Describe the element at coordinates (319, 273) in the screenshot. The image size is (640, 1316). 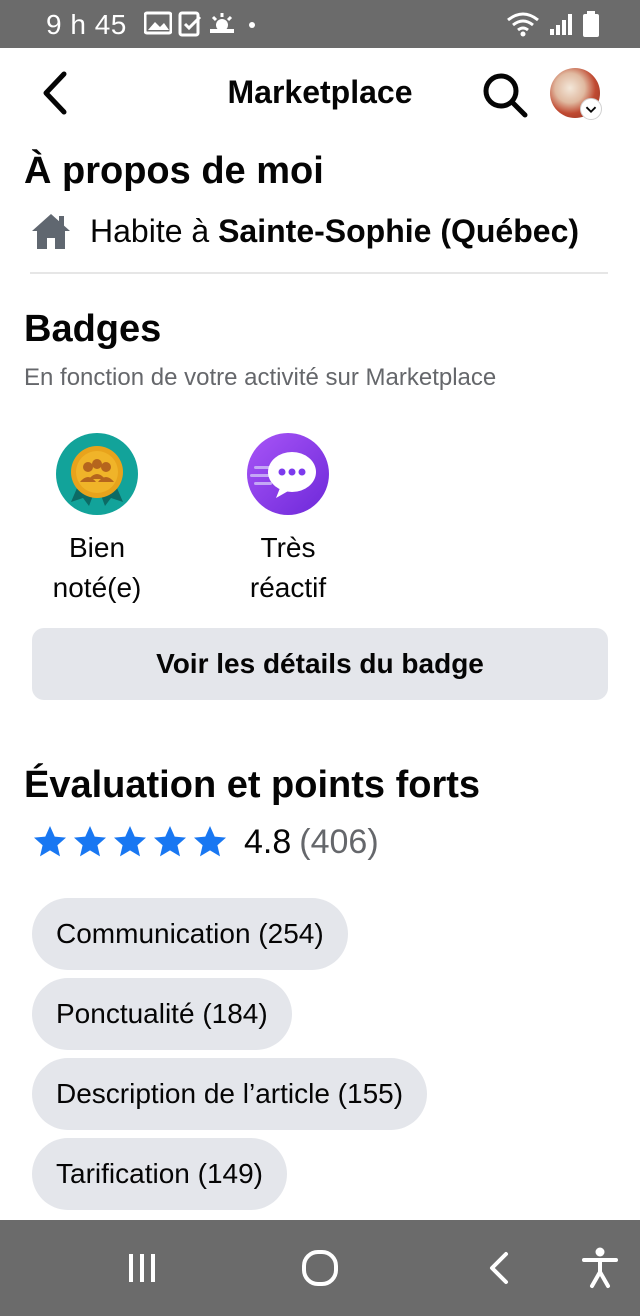
I see `divider` at that location.